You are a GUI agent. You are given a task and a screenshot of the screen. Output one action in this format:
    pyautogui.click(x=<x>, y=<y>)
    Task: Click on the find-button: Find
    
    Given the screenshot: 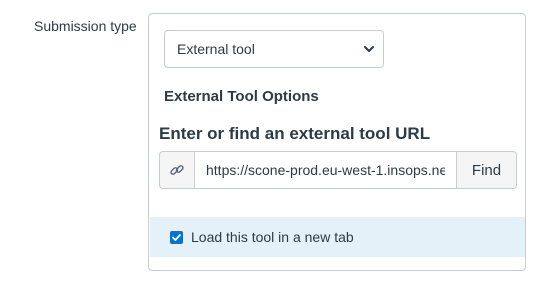 What is the action you would take?
    pyautogui.click(x=487, y=170)
    